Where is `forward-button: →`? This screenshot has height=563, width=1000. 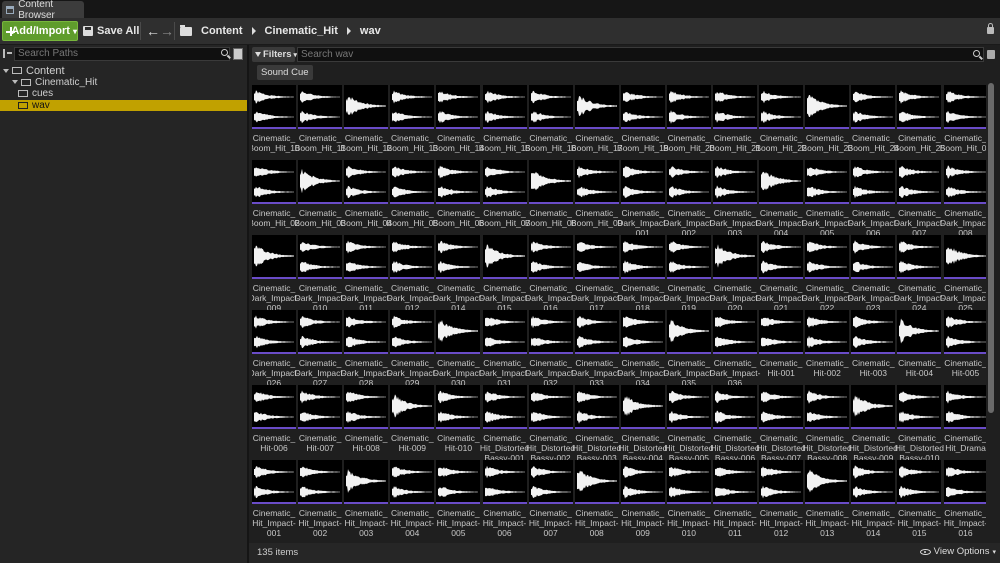
forward-button: → is located at coordinates (167, 31).